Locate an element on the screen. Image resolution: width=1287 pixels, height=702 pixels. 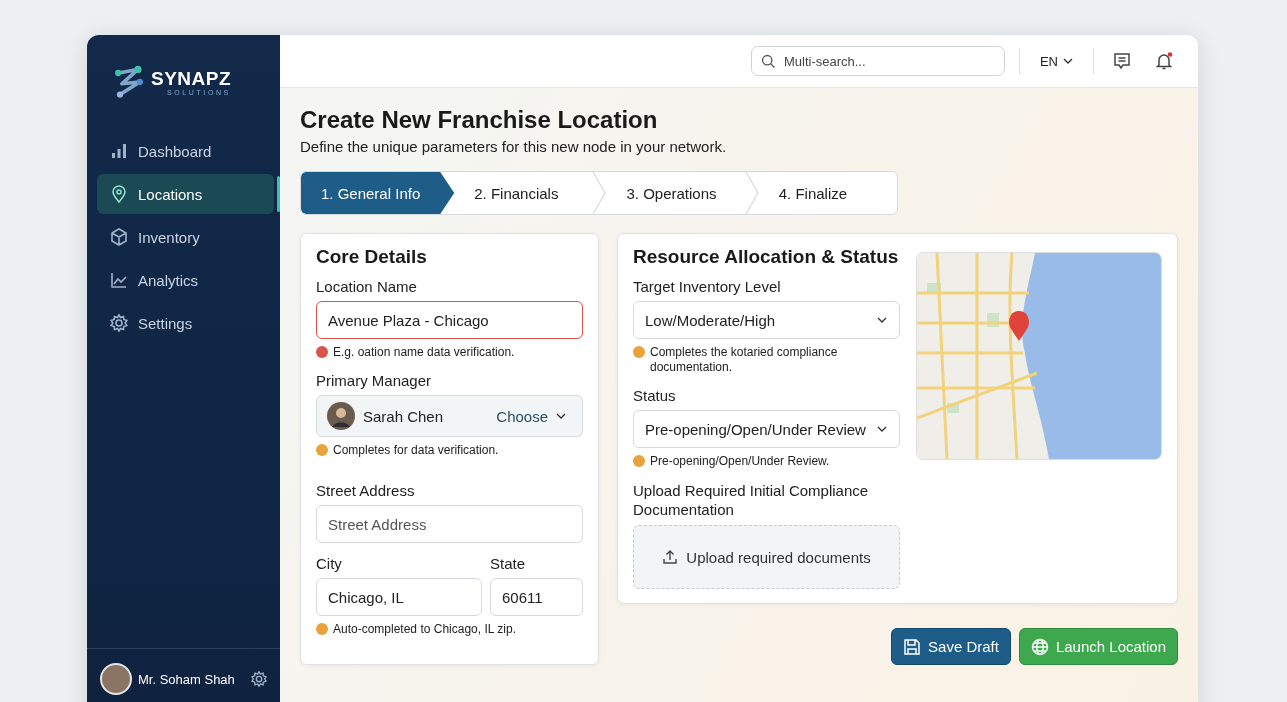
box-icon is located at coordinates (119, 237).